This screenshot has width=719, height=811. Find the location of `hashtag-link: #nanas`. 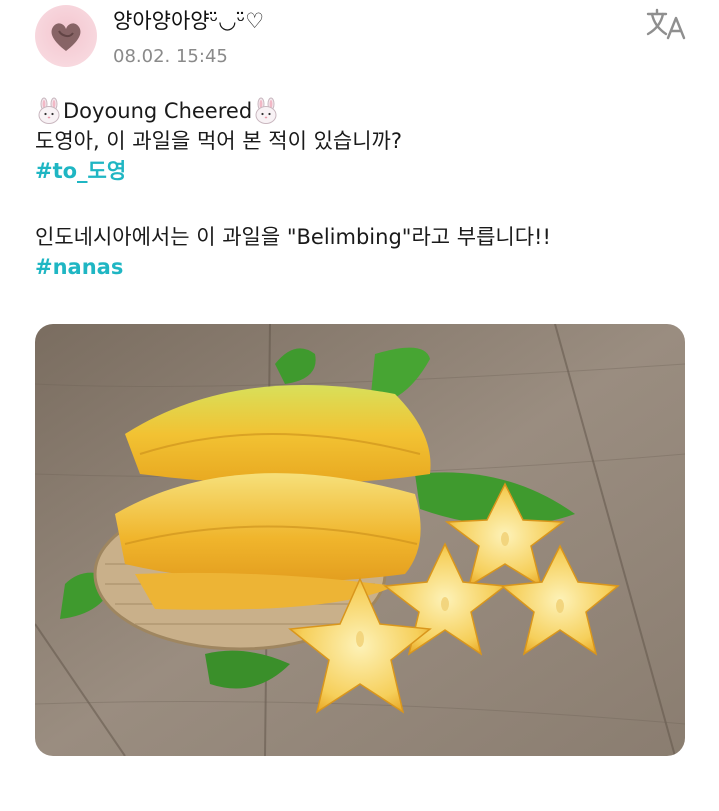

hashtag-link: #nanas is located at coordinates (365, 267).